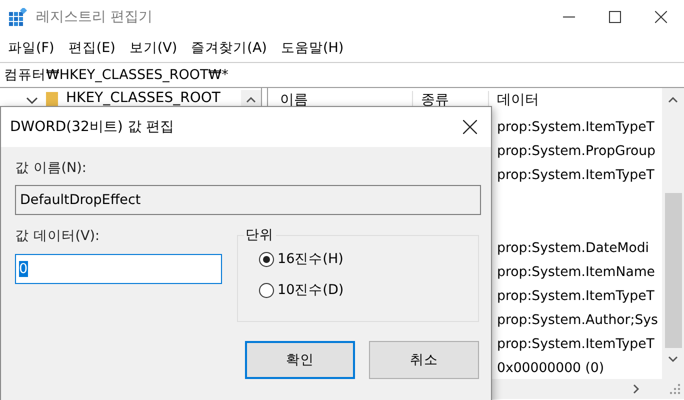 The image size is (684, 400). What do you see at coordinates (248, 200) in the screenshot?
I see `name-field: DefaultDropEffect` at bounding box center [248, 200].